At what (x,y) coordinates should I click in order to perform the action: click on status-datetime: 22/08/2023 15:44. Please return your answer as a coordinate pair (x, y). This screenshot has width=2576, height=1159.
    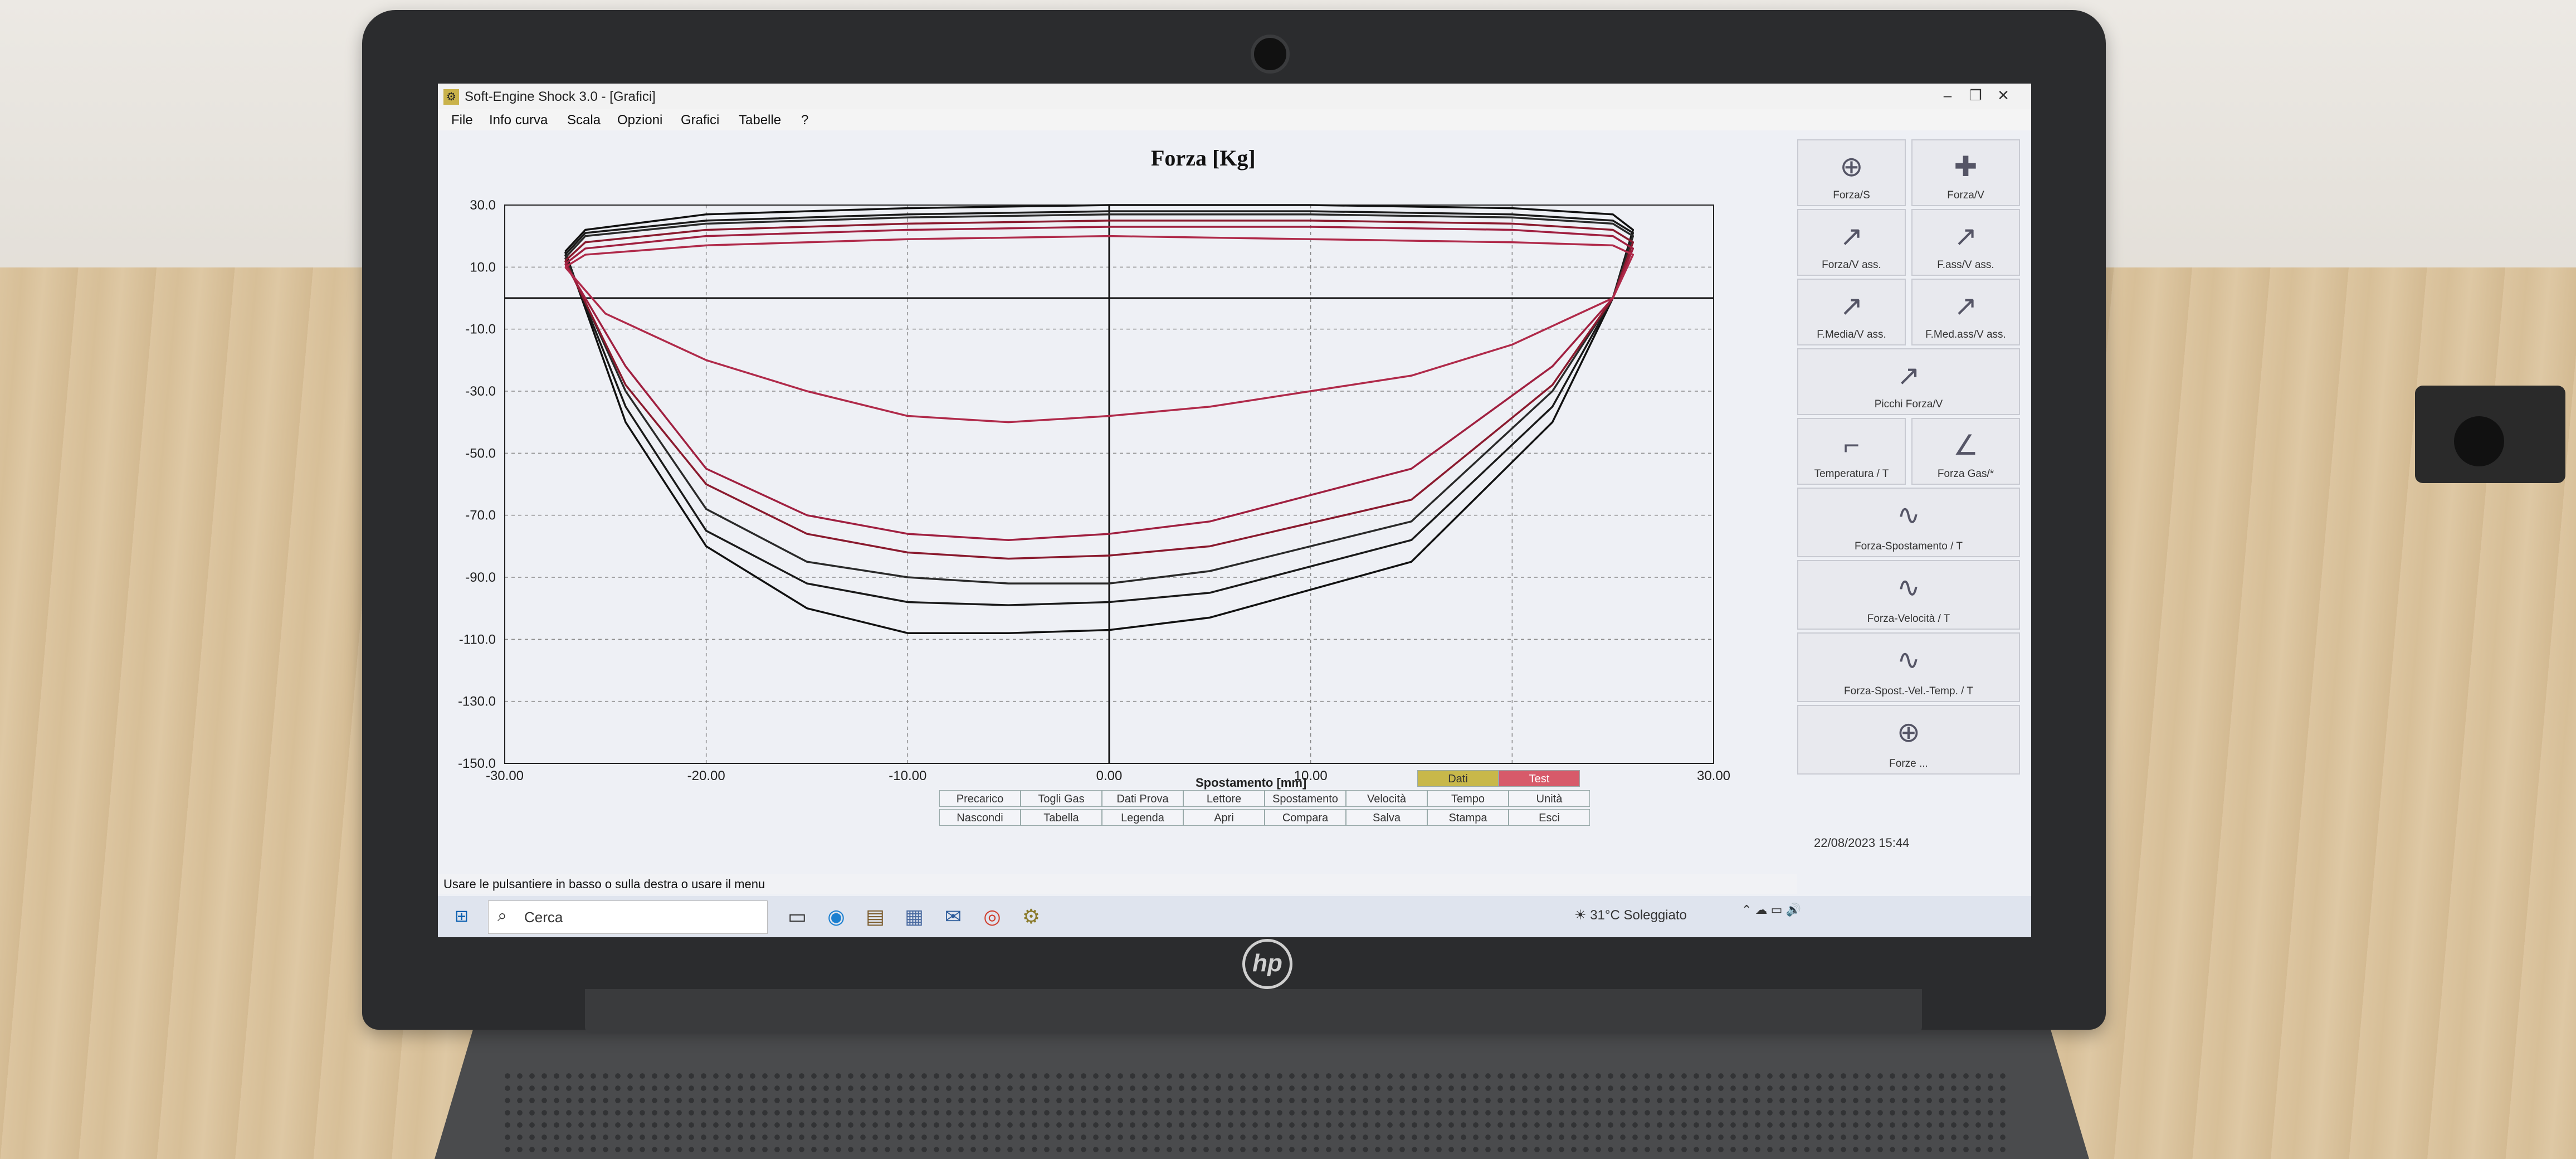
    Looking at the image, I should click on (1862, 843).